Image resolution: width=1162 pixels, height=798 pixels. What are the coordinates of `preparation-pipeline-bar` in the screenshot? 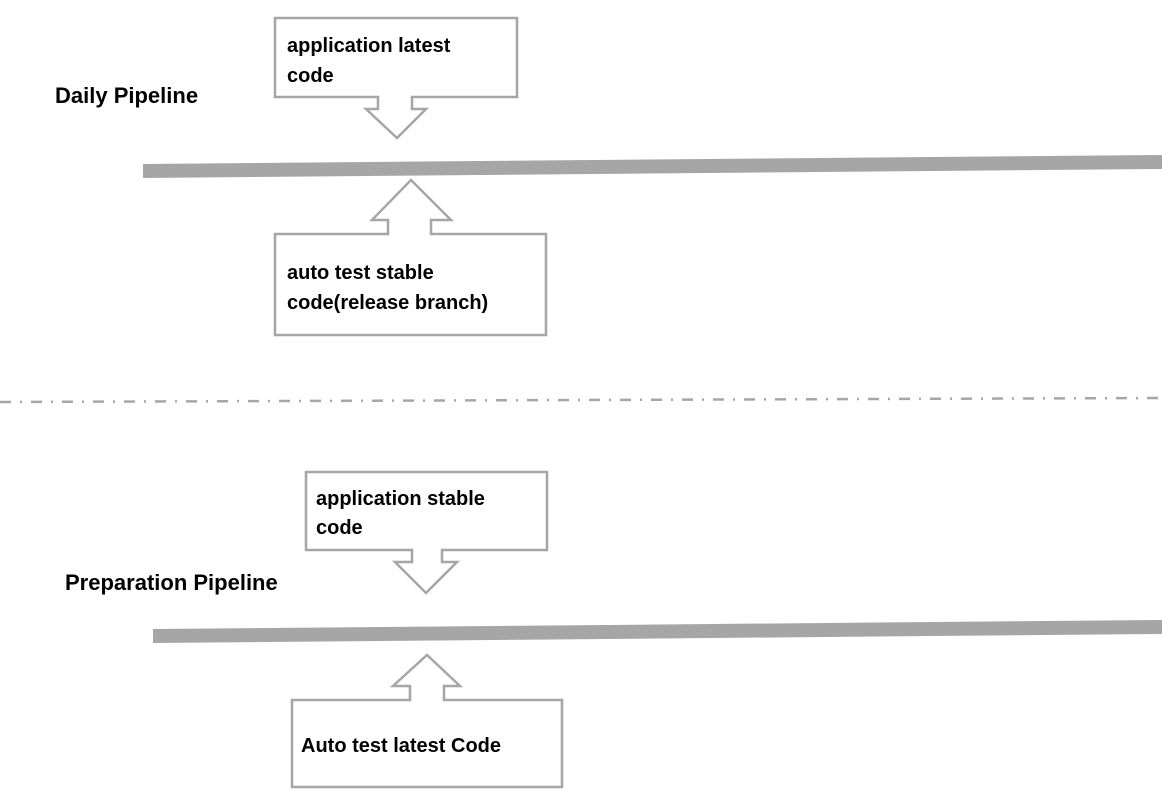 It's located at (657, 631).